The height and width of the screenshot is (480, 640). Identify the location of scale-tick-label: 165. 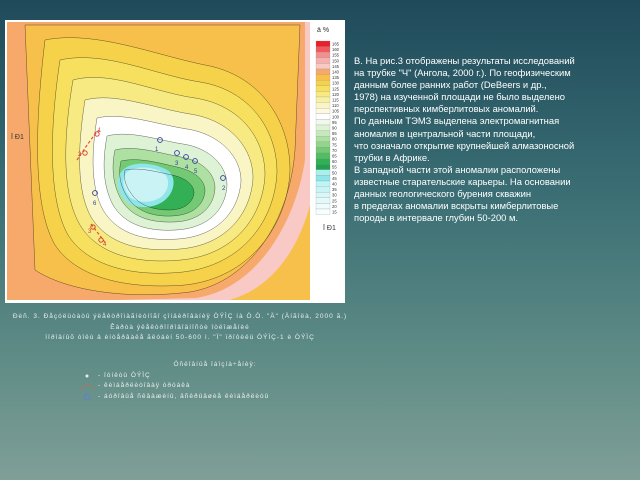
(336, 44).